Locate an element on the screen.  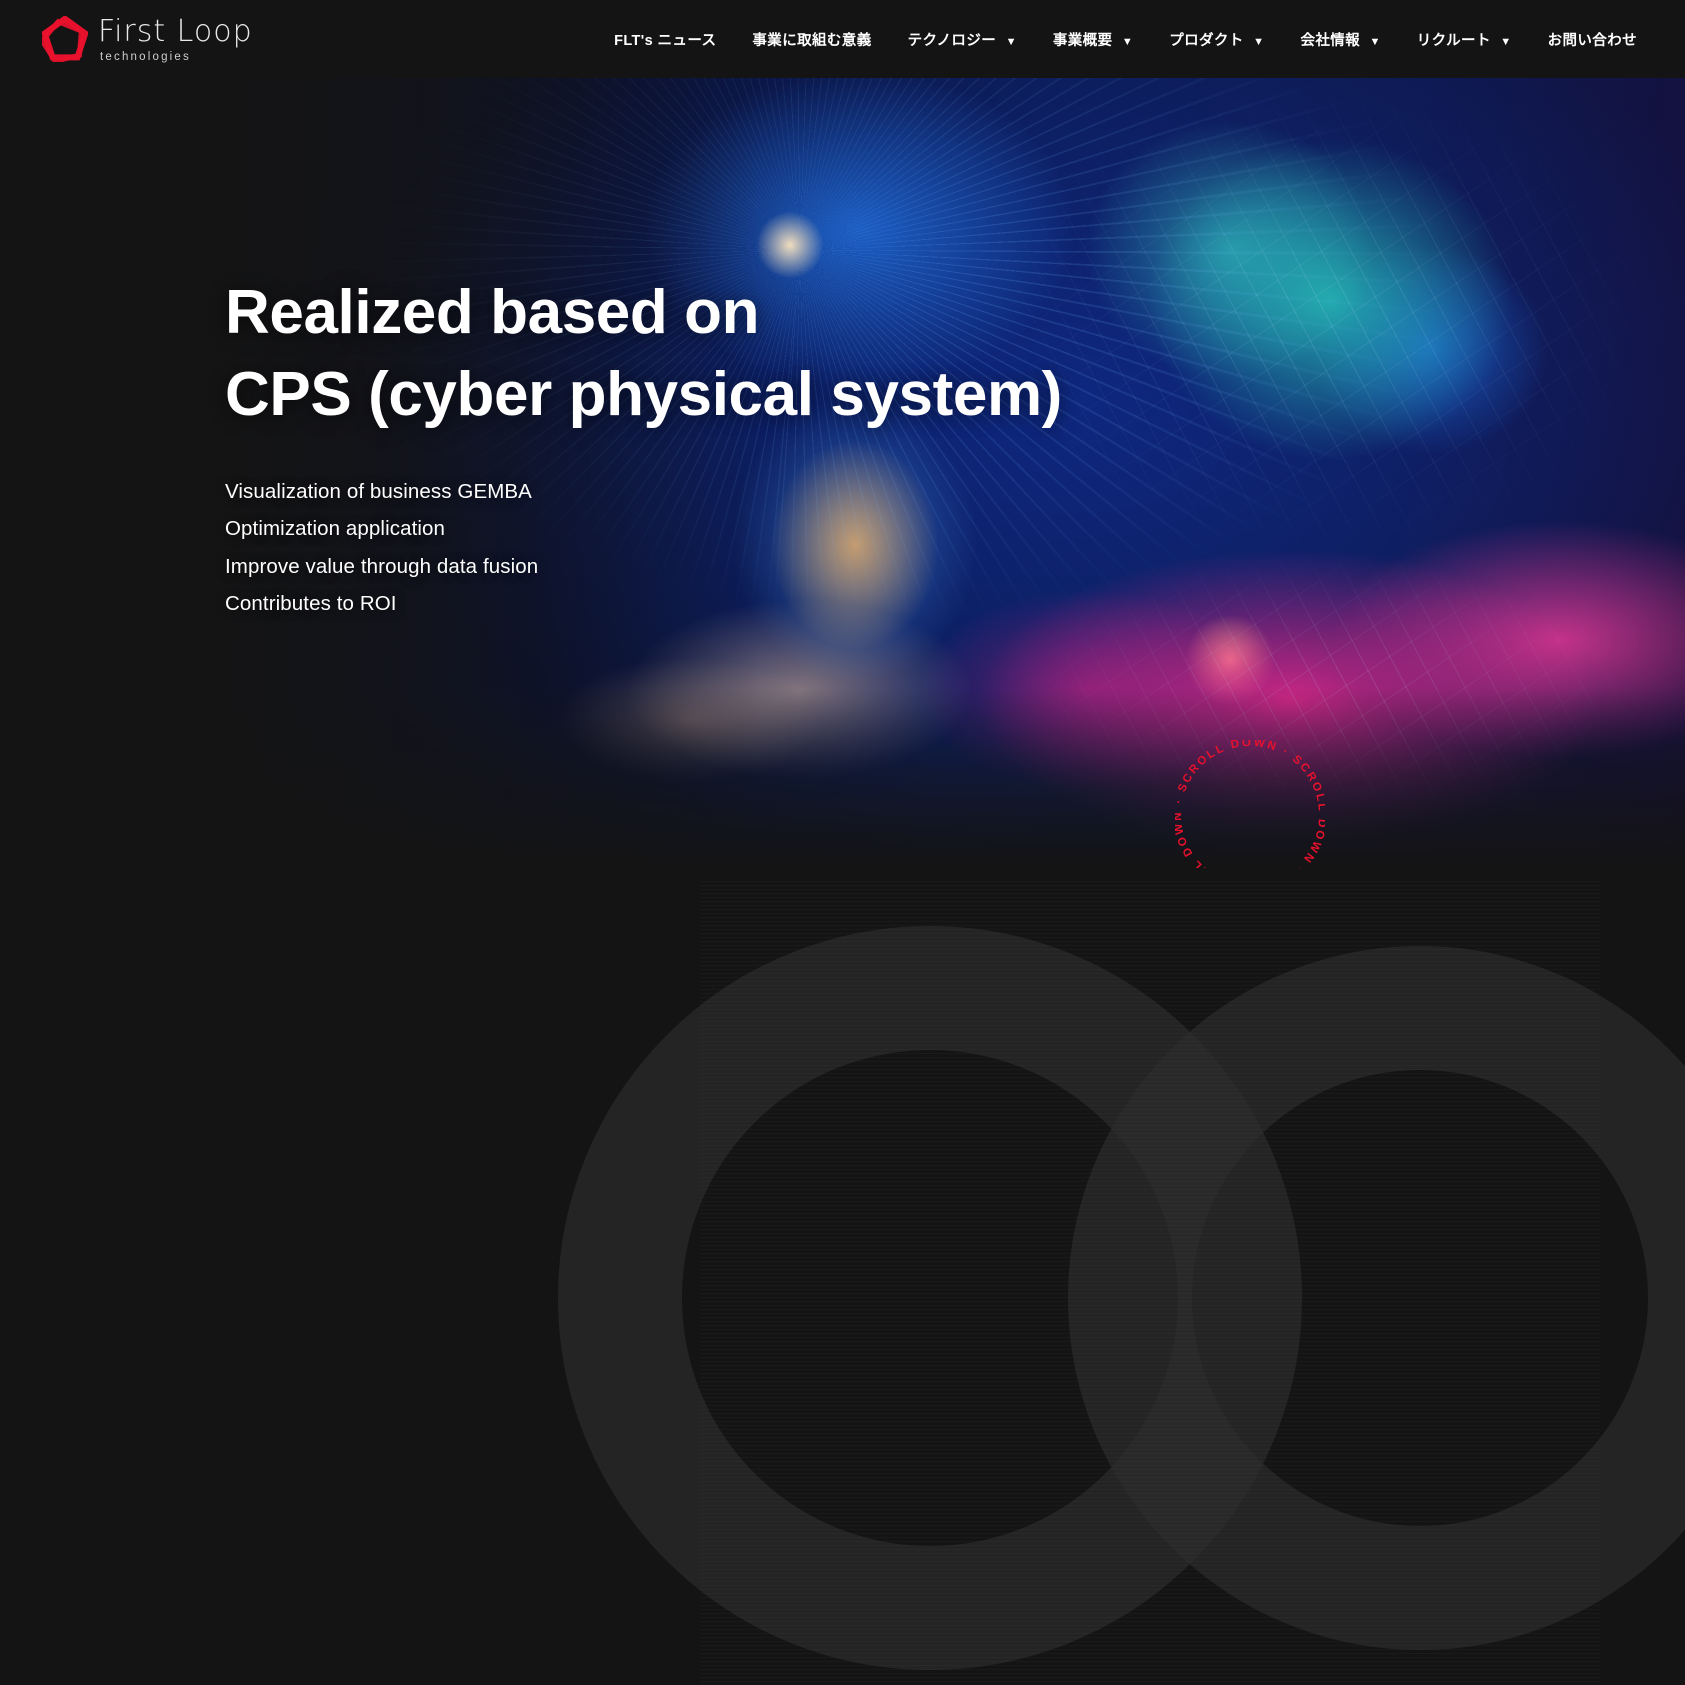
nav-item-contact: お問い合わせ is located at coordinates (1592, 39).